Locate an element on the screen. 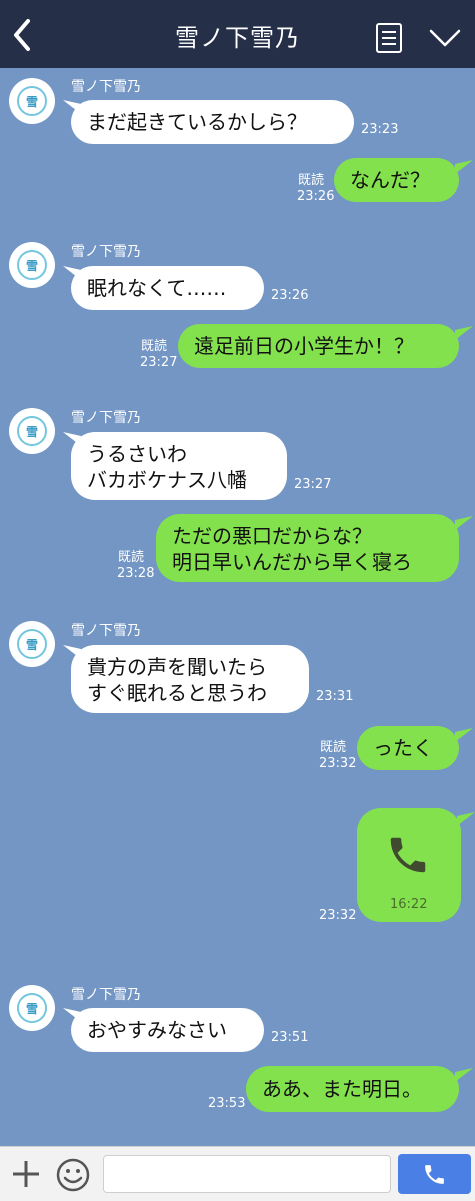 The image size is (475, 1201). message-time: 23:23 is located at coordinates (380, 129).